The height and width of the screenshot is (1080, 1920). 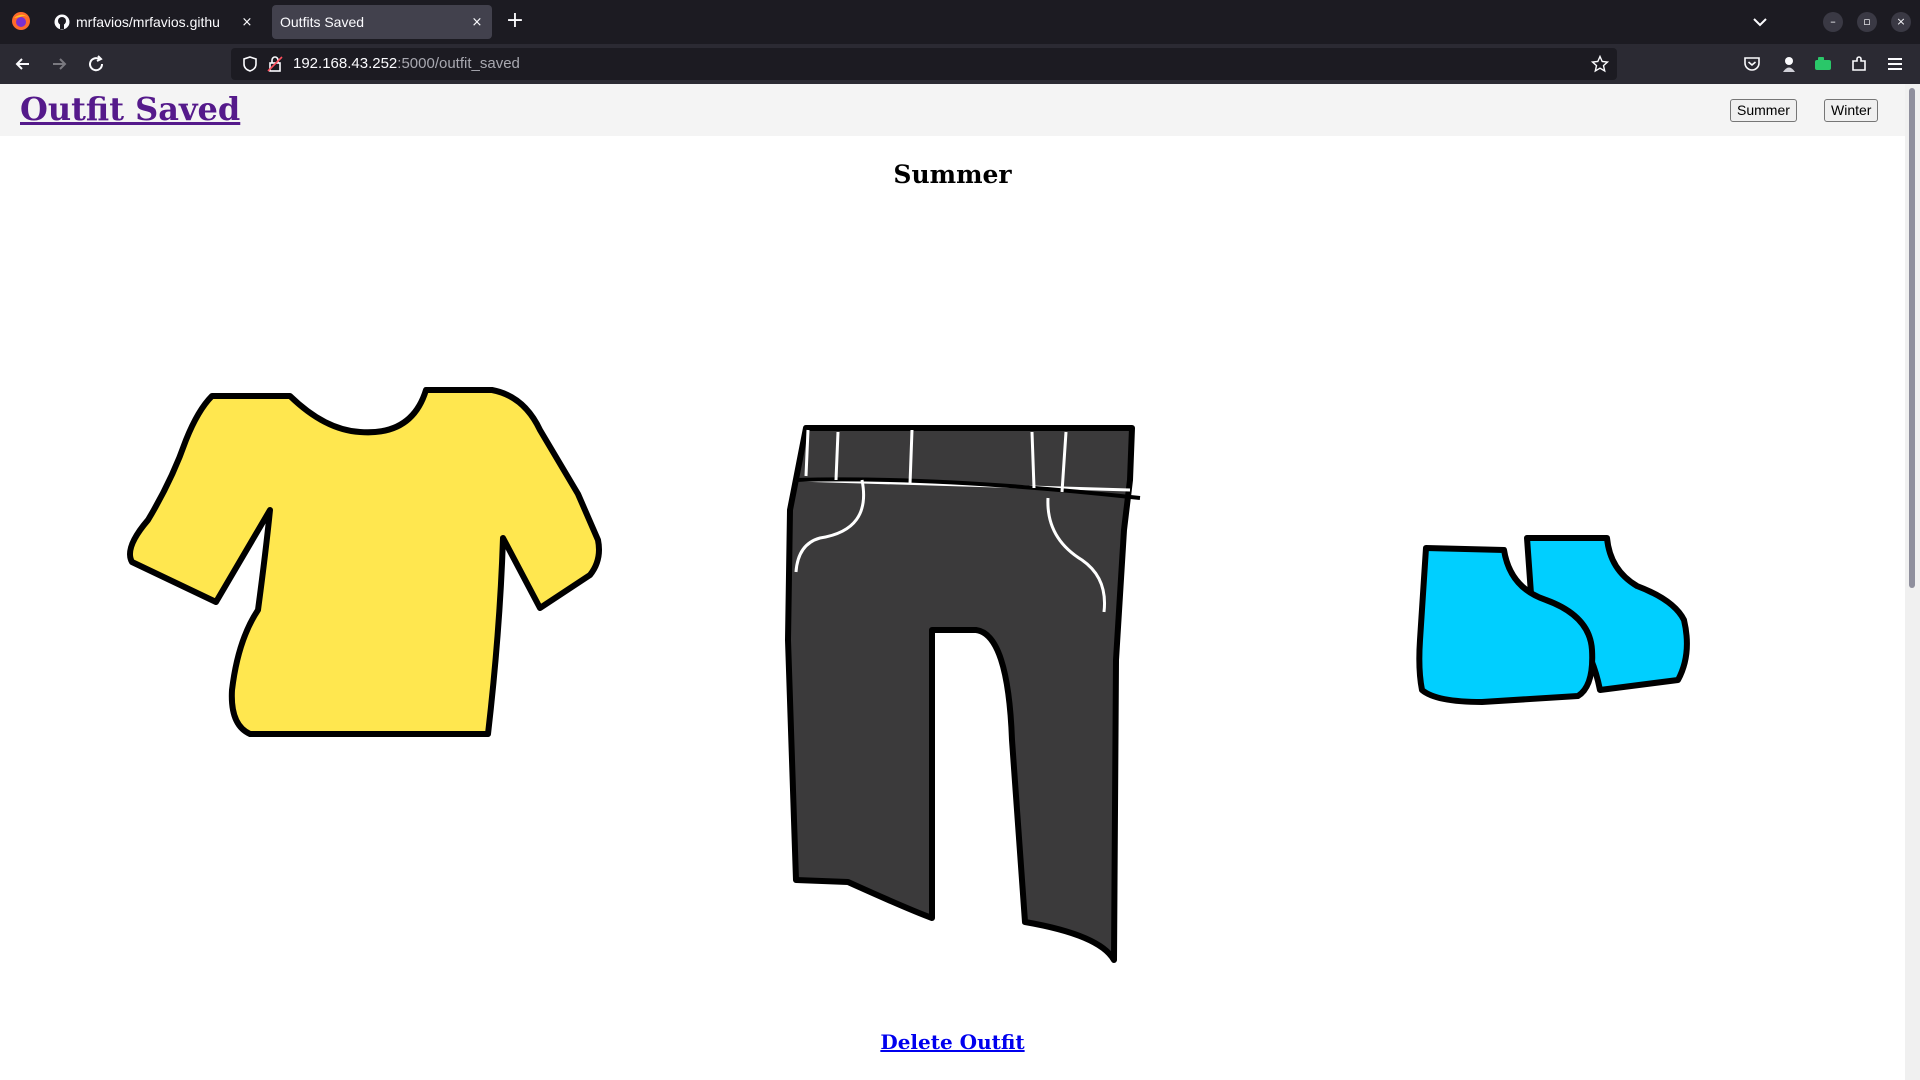 I want to click on back-arrow-icon, so click(x=23, y=64).